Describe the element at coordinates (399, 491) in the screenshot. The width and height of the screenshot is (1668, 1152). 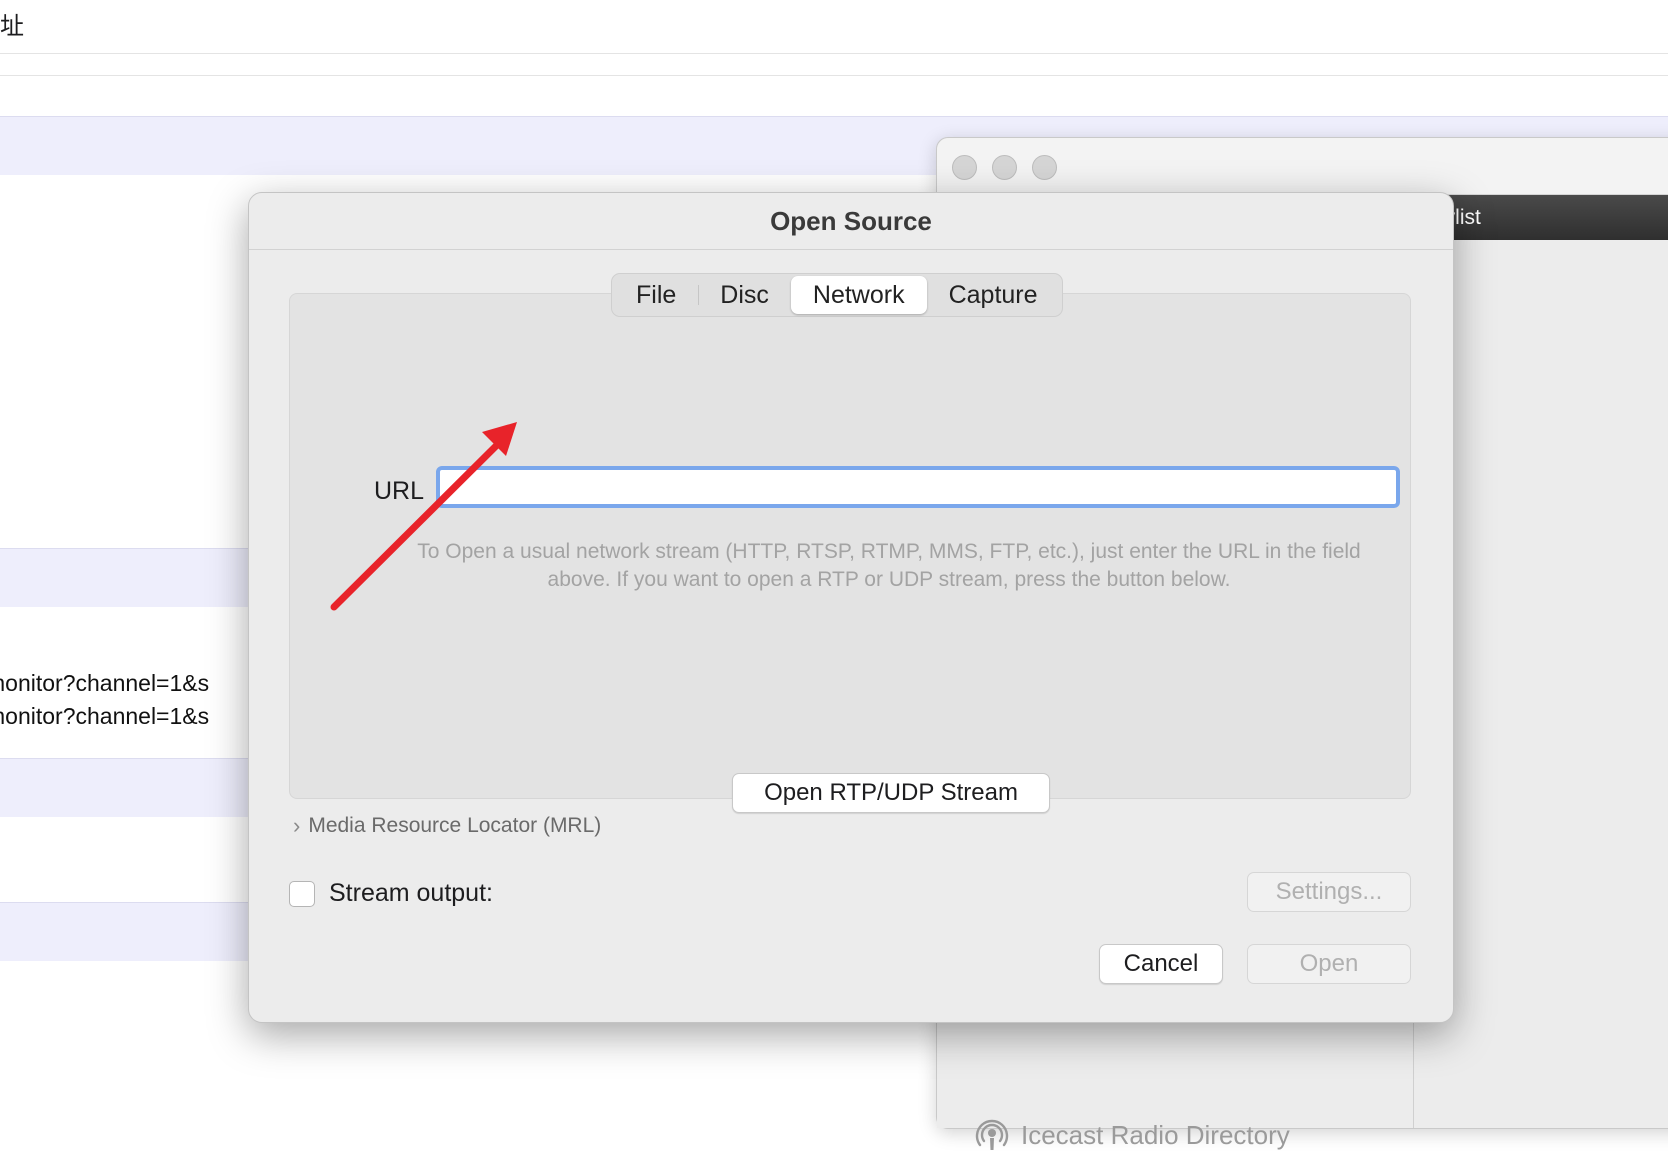
I see `url-label: URL` at that location.